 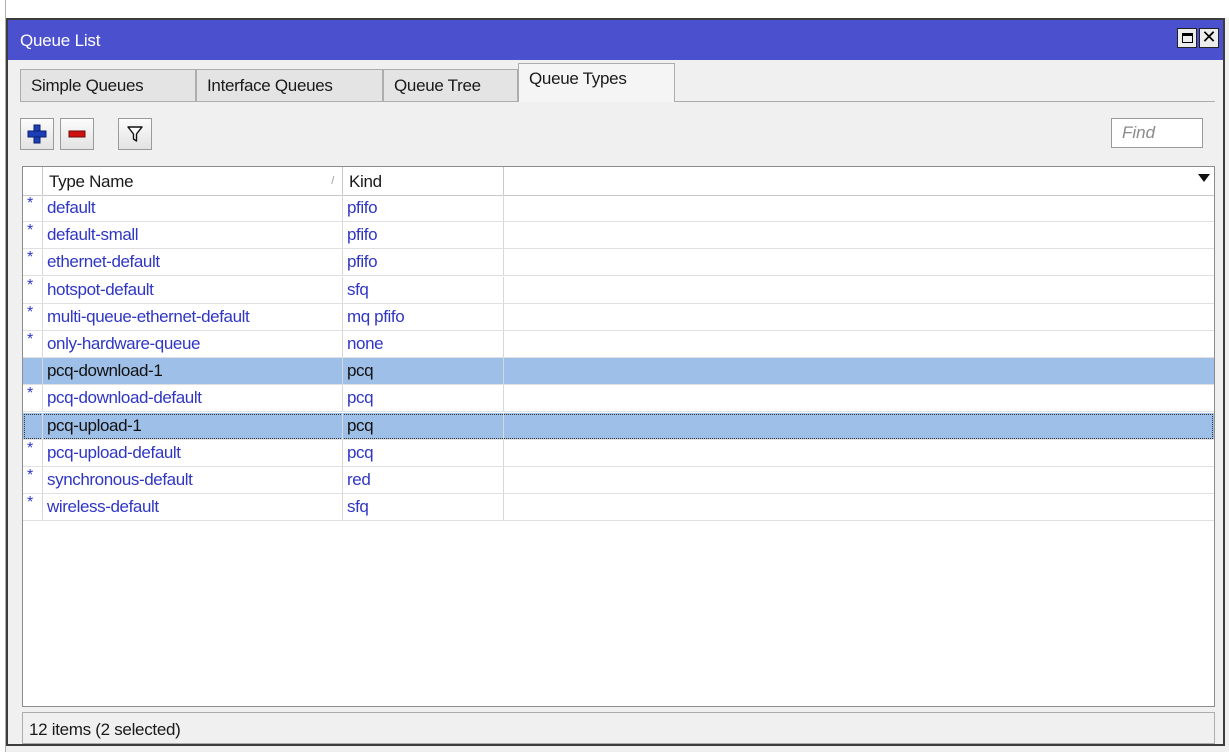 What do you see at coordinates (365, 181) in the screenshot?
I see `column-header-kind-label: Kind` at bounding box center [365, 181].